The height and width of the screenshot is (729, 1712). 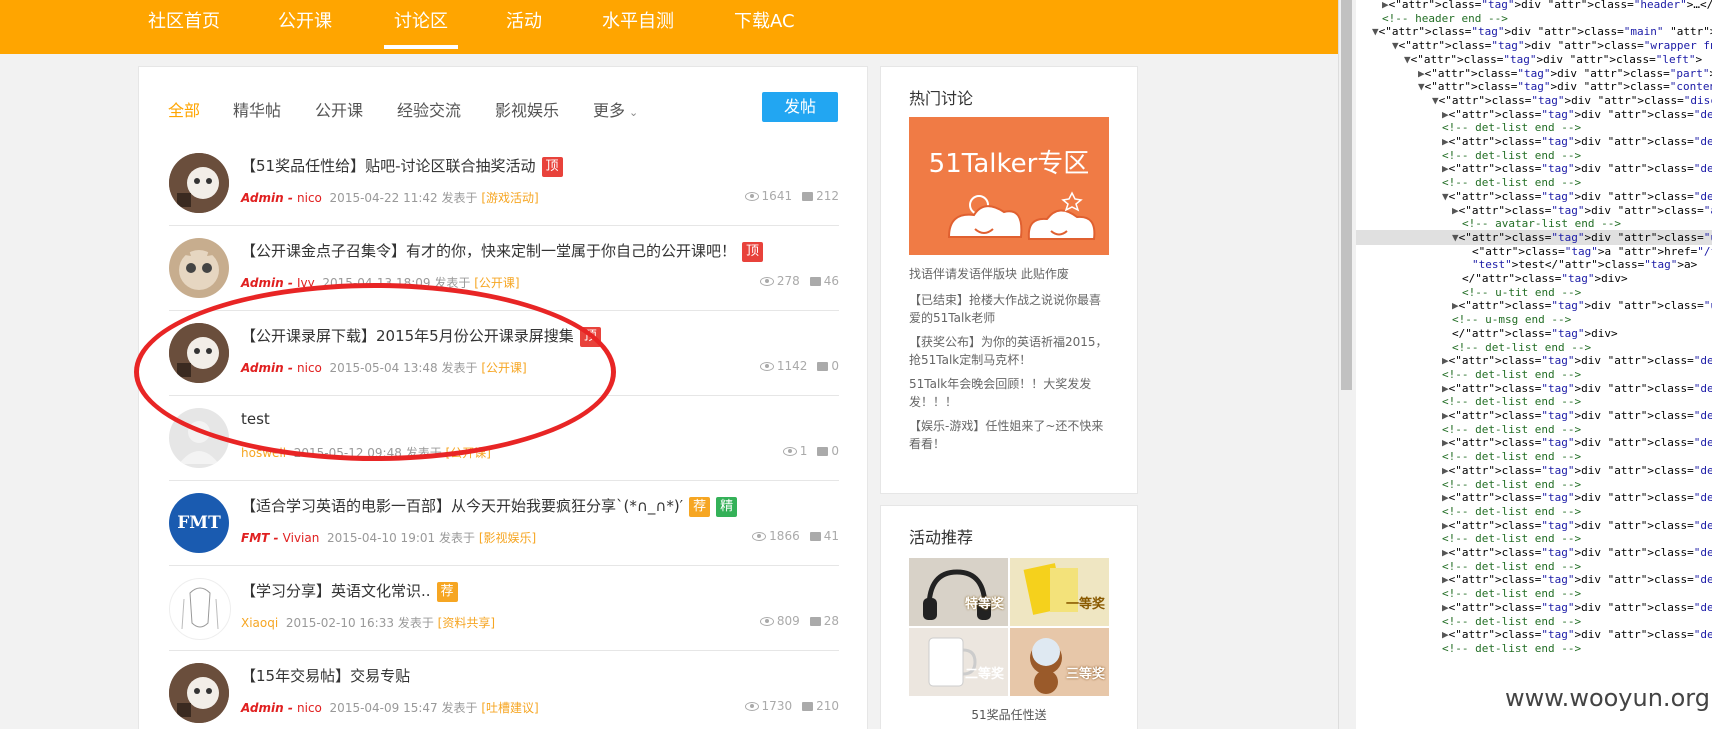 What do you see at coordinates (941, 537) in the screenshot?
I see `activity-recommend-title: 活动推荐` at bounding box center [941, 537].